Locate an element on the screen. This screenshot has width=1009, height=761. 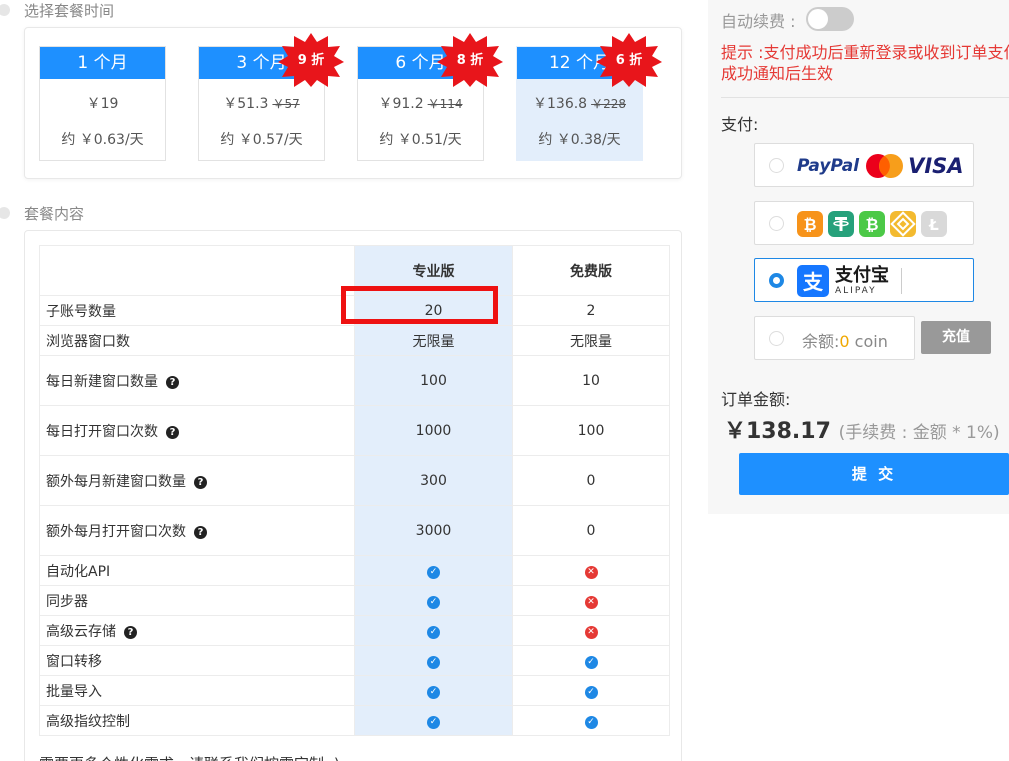
plan-original-price: ￥57 is located at coordinates (286, 104).